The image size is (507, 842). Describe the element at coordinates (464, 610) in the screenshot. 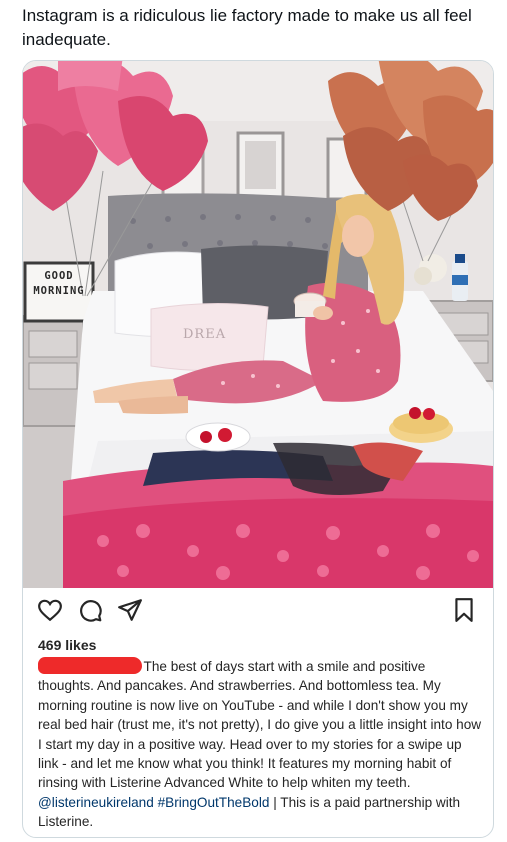

I see `bookmark-icon` at that location.